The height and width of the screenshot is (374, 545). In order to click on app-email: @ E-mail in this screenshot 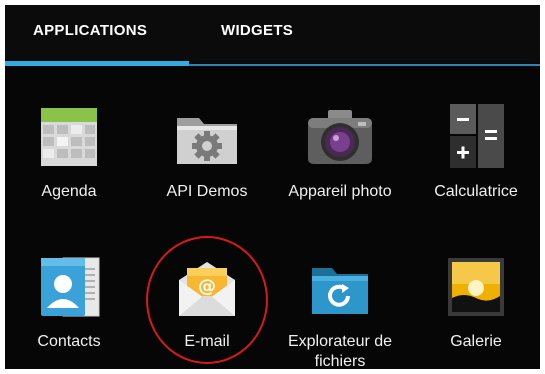, I will do `click(207, 301)`.